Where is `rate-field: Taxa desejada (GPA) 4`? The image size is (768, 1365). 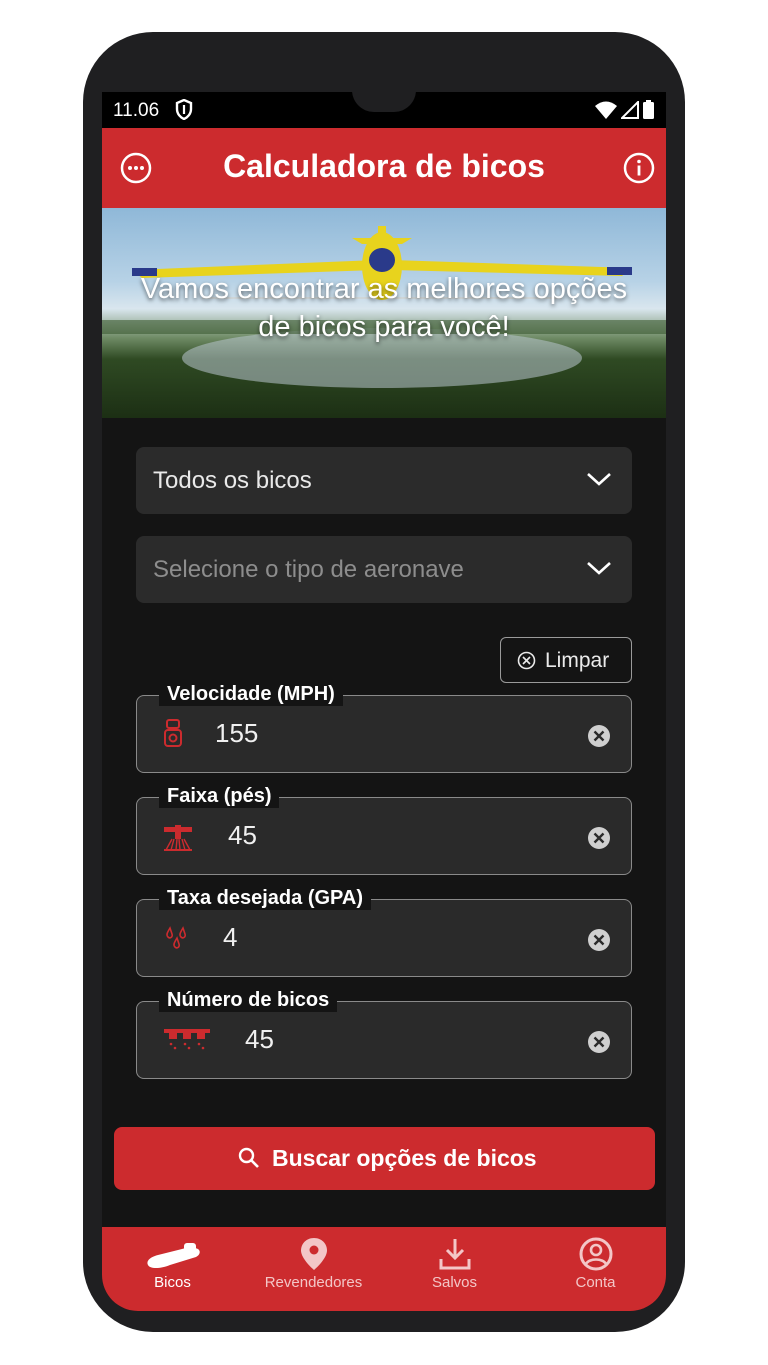
rate-field: Taxa desejada (GPA) 4 is located at coordinates (384, 931).